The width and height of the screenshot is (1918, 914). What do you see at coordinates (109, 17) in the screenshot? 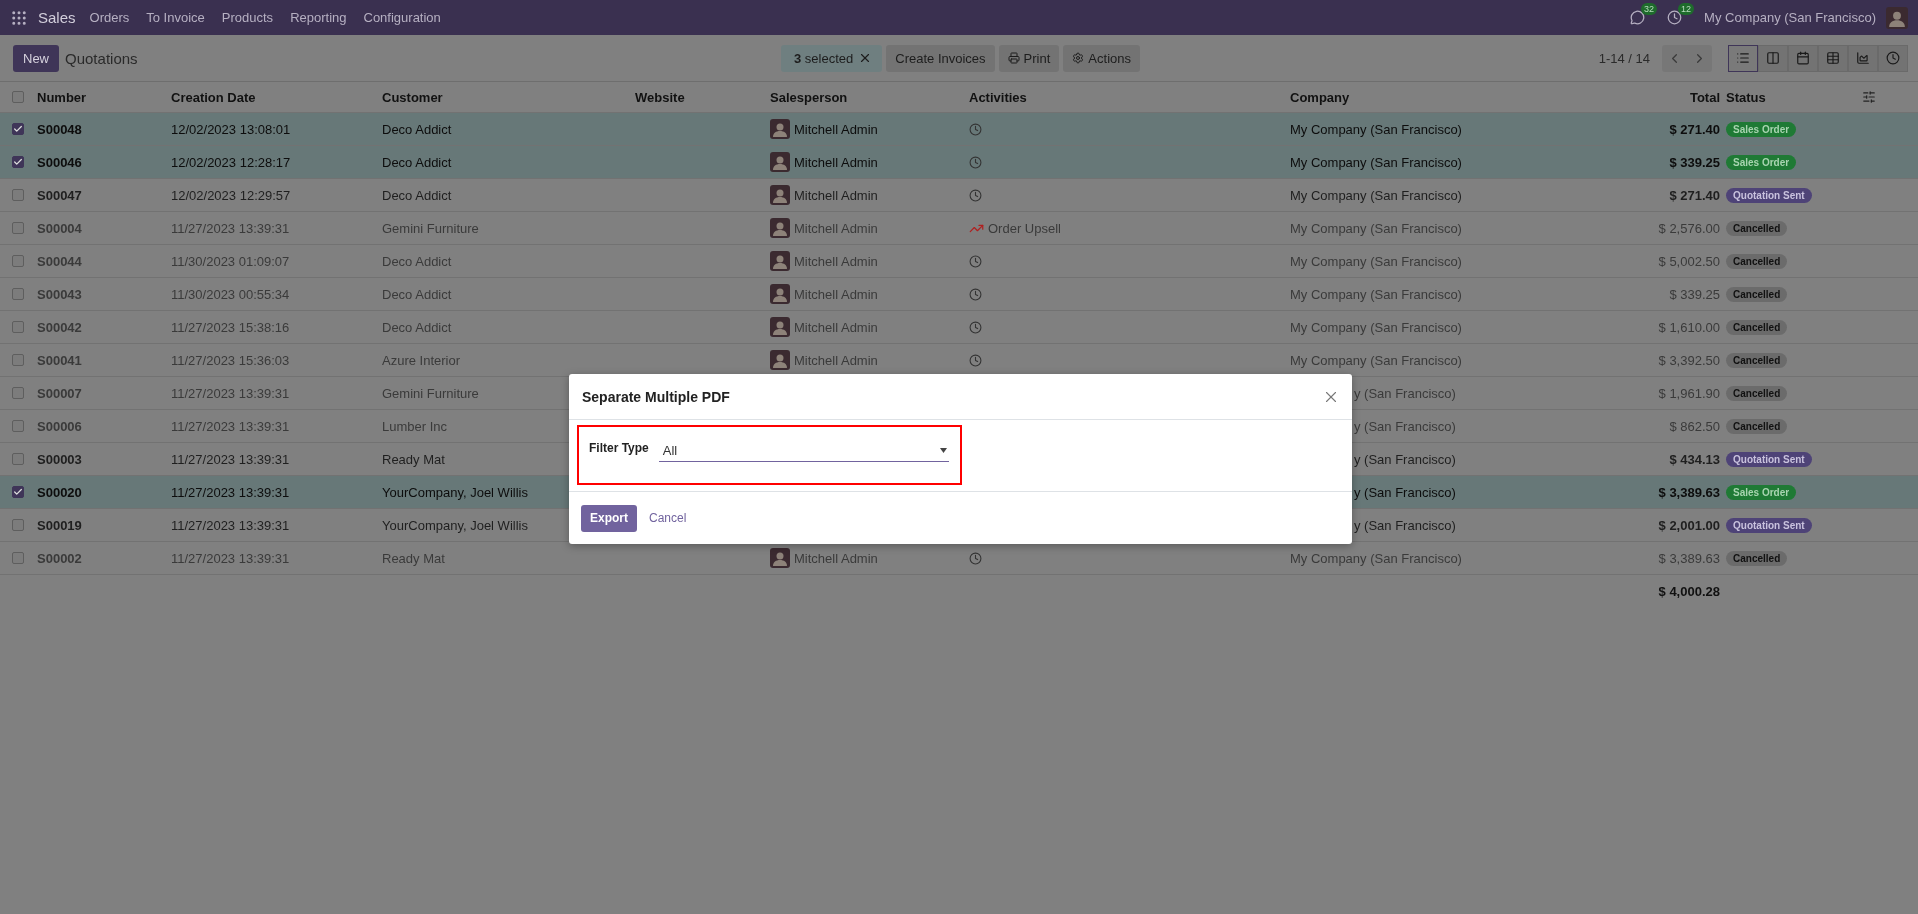
I see `menu-item: Orders` at bounding box center [109, 17].